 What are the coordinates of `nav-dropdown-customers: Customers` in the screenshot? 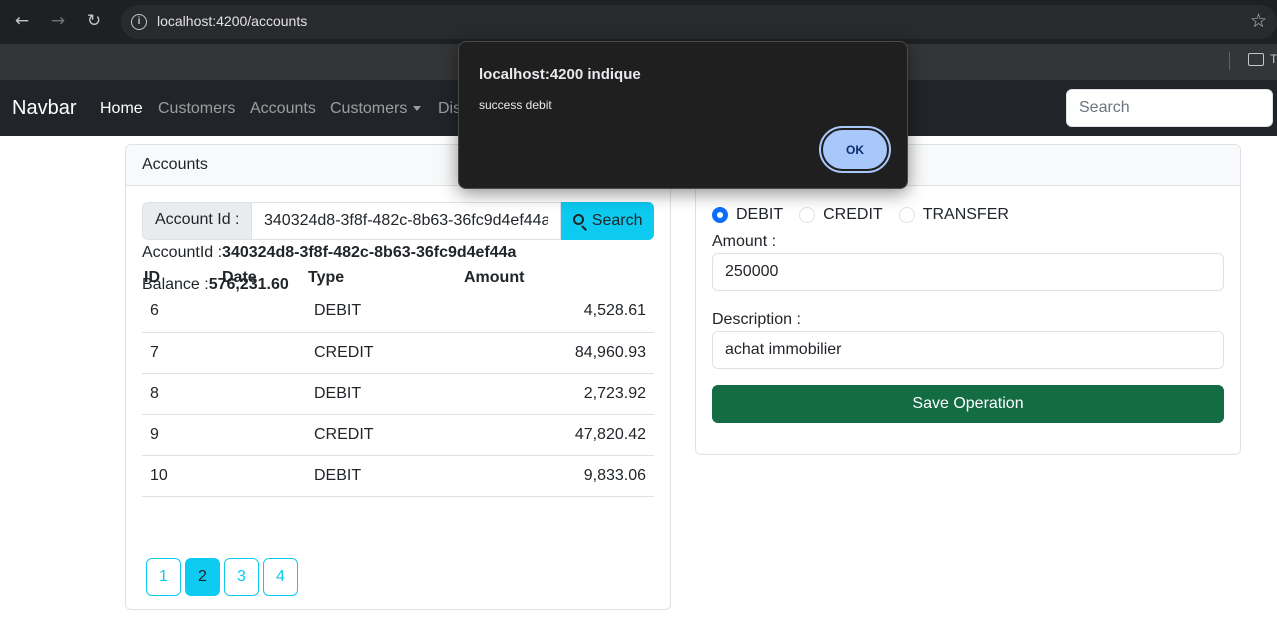 It's located at (376, 109).